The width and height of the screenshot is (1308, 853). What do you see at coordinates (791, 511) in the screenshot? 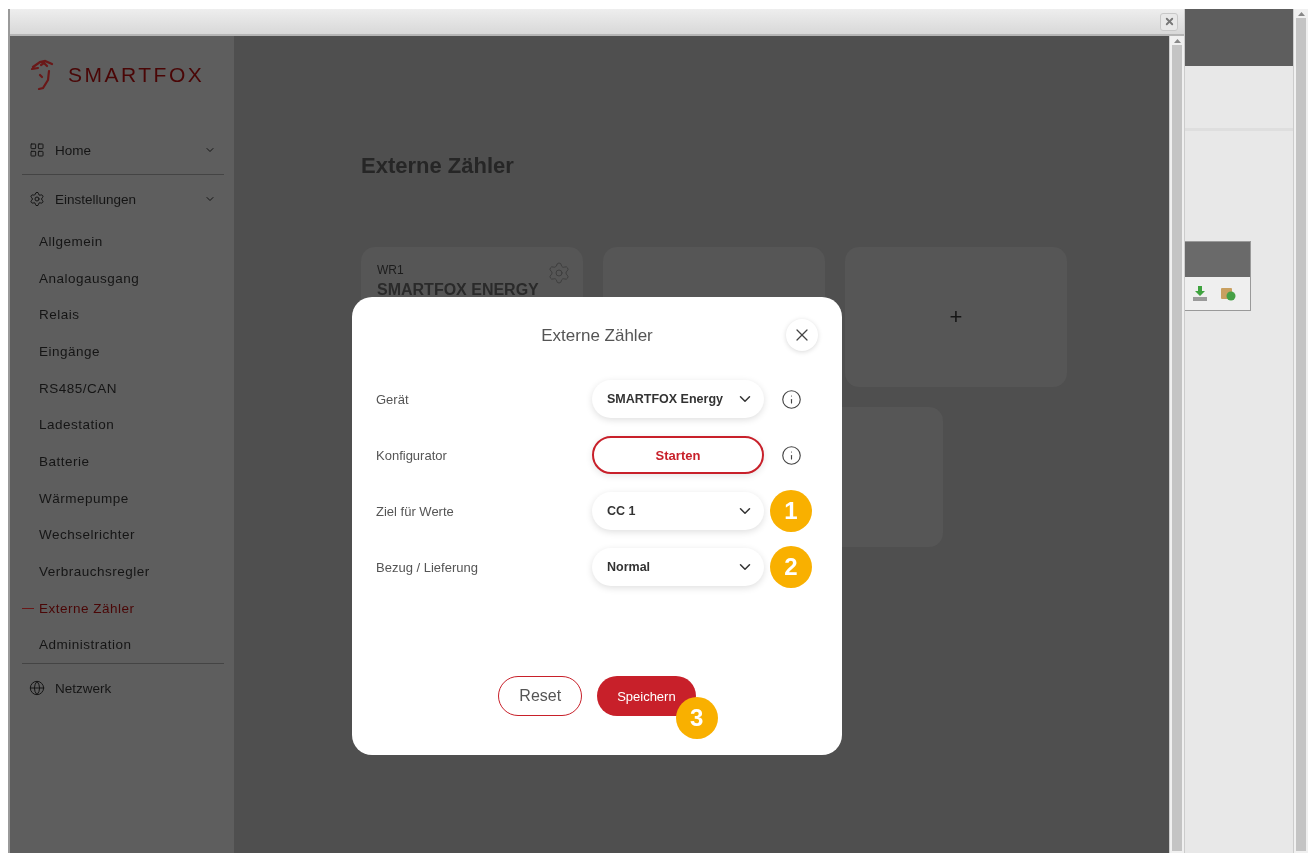
I see `step-badge: 1` at bounding box center [791, 511].